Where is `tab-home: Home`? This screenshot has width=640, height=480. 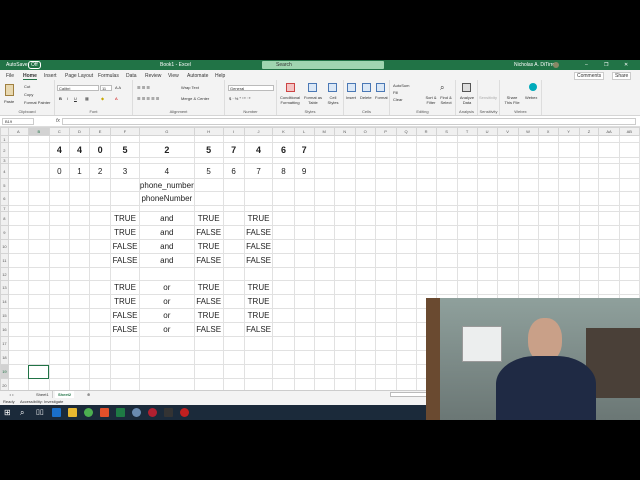
tab-home: Home is located at coordinates (30, 76).